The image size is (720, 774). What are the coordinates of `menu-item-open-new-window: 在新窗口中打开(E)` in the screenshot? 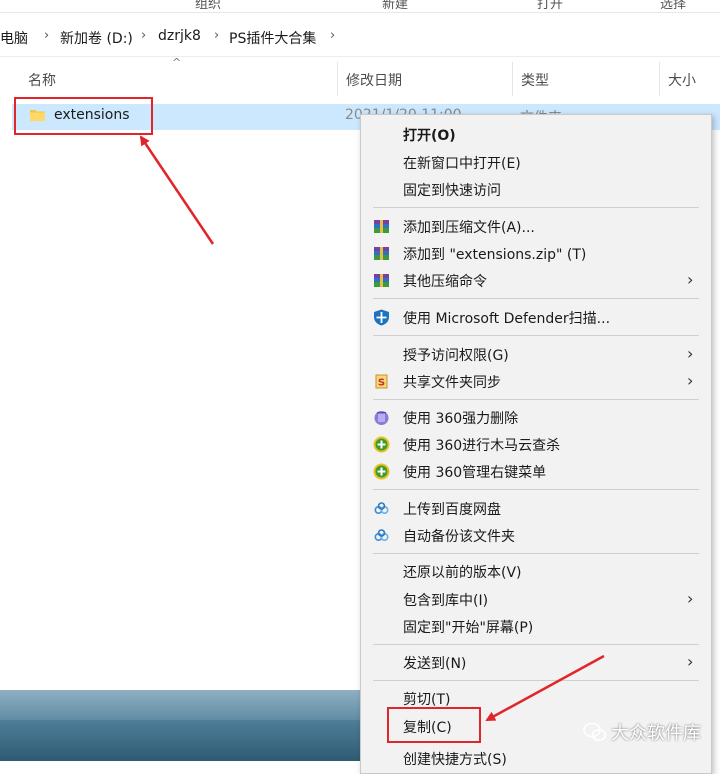 It's located at (536, 162).